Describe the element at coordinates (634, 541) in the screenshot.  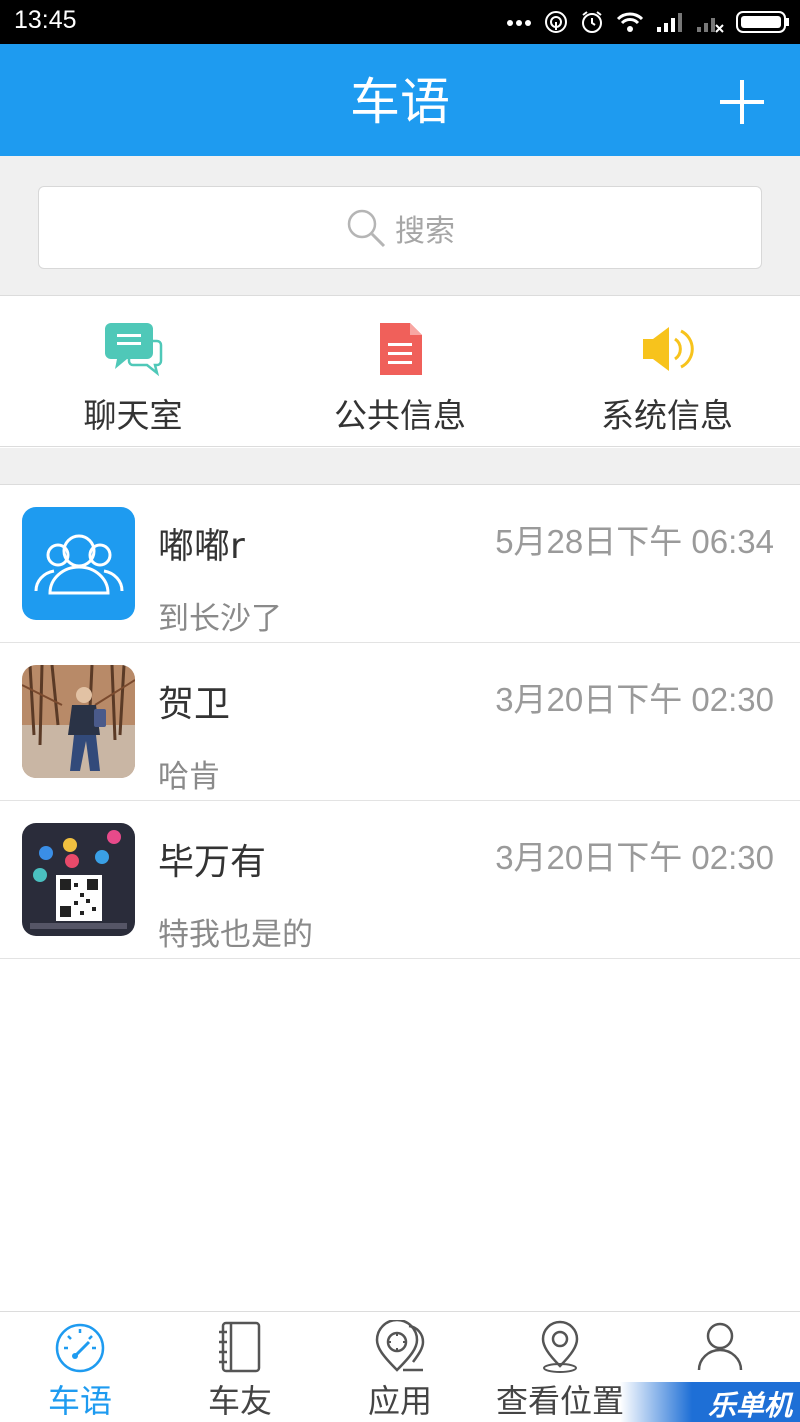
I see `chat-time: 5月28日下午 06:34` at that location.